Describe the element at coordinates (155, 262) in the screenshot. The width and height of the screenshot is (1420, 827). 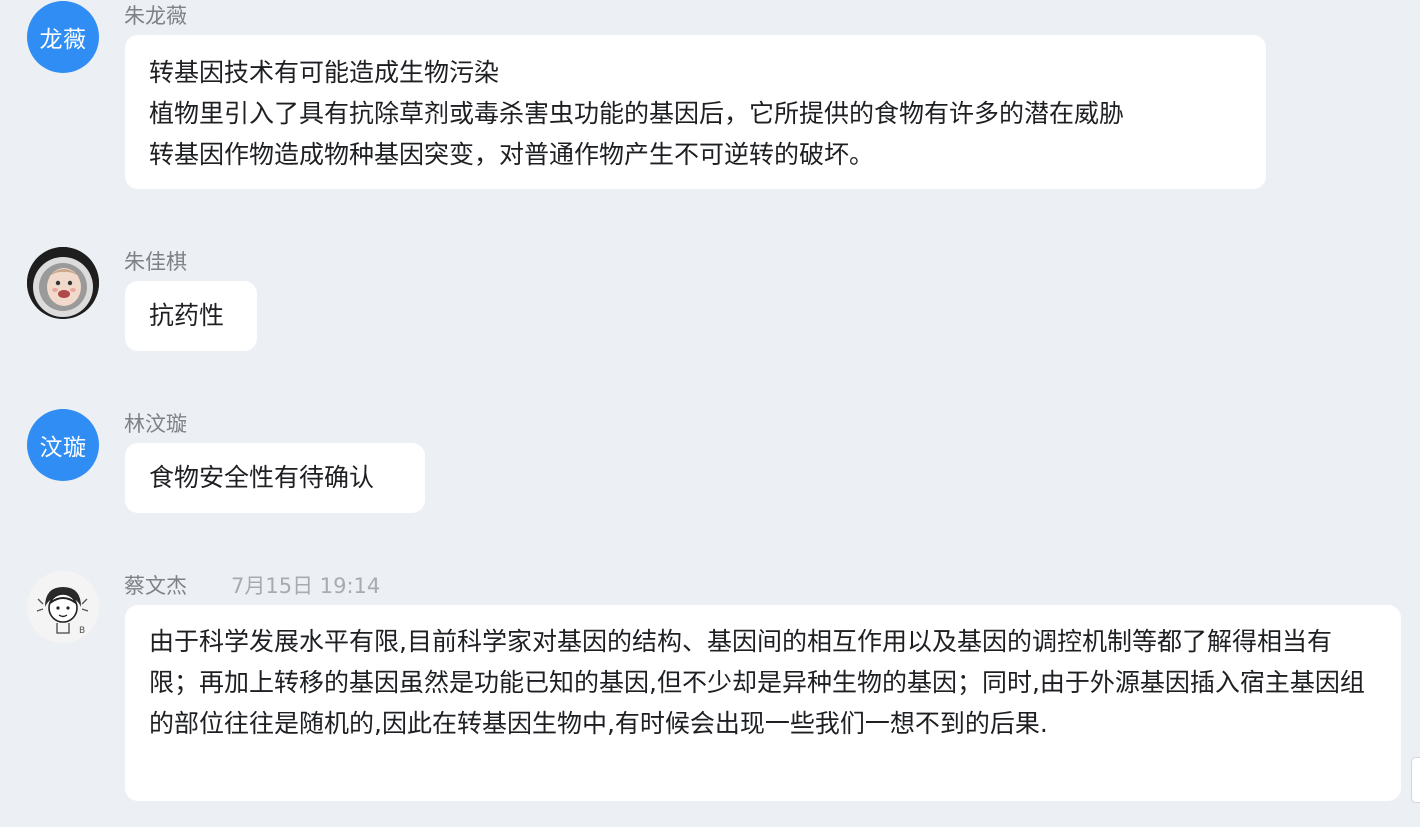
I see `sender-name: 朱佳棋` at that location.